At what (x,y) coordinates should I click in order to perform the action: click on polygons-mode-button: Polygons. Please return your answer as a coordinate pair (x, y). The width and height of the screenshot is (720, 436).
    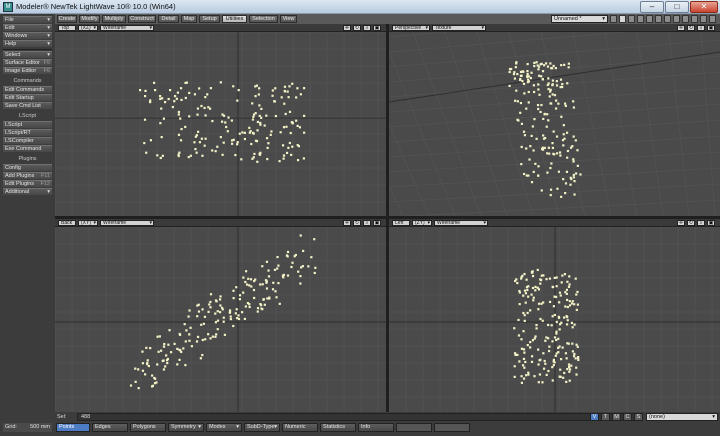
    Looking at the image, I should click on (148, 427).